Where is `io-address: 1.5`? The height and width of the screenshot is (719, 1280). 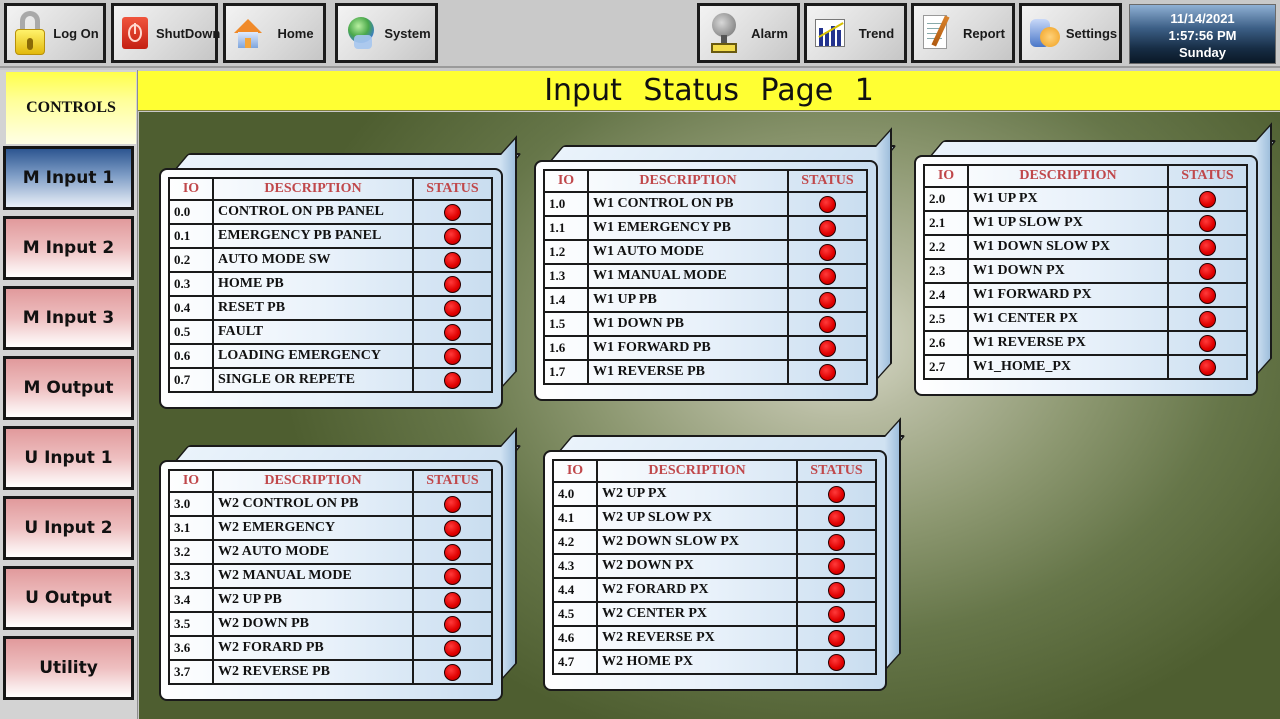
io-address: 1.5 is located at coordinates (566, 324).